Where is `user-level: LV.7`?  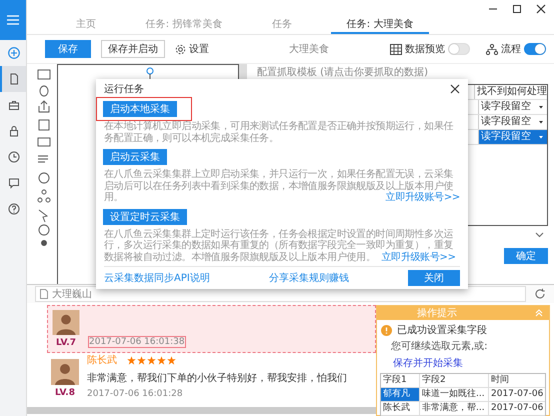
user-level: LV.7 is located at coordinates (66, 343).